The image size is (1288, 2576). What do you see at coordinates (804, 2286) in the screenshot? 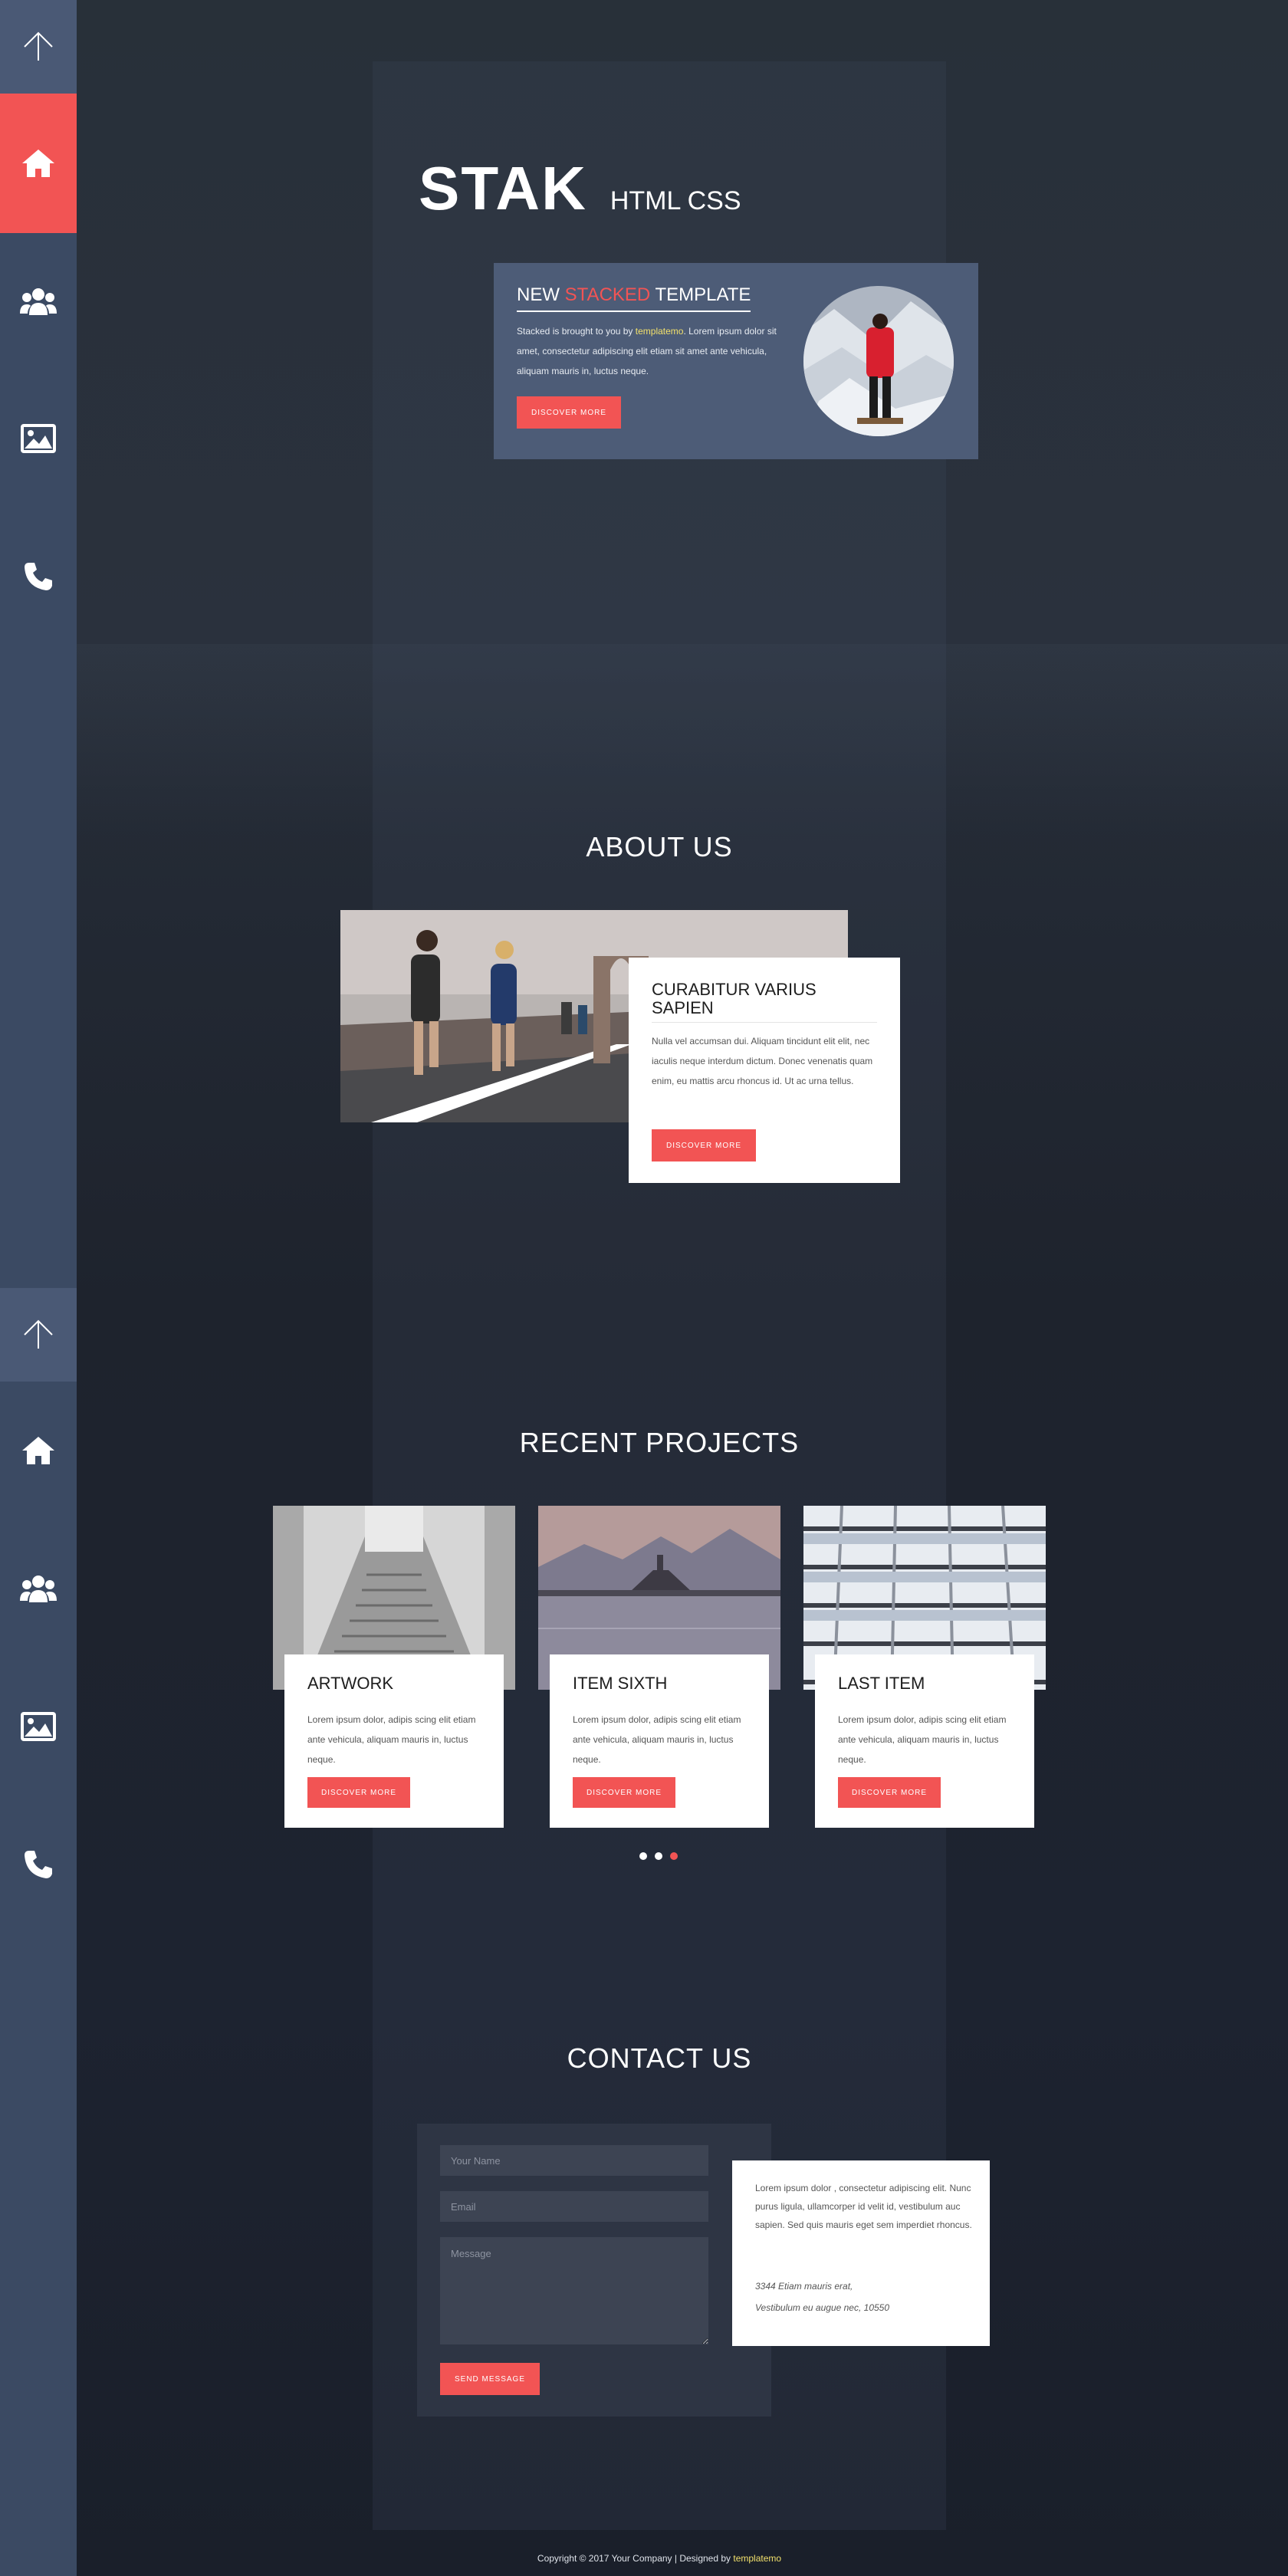
I see `address-line-1: 3344 Etiam mauris erat,` at bounding box center [804, 2286].